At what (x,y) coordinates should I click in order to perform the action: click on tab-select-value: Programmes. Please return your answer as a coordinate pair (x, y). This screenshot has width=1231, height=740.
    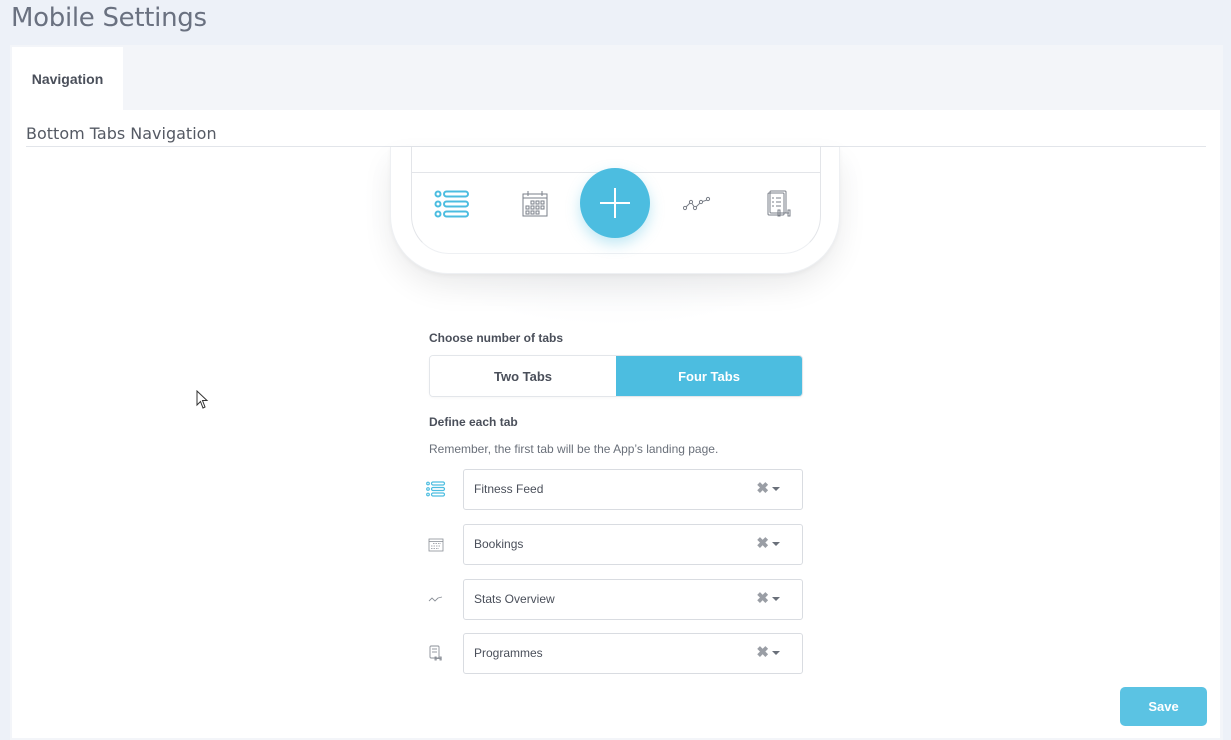
    Looking at the image, I should click on (508, 653).